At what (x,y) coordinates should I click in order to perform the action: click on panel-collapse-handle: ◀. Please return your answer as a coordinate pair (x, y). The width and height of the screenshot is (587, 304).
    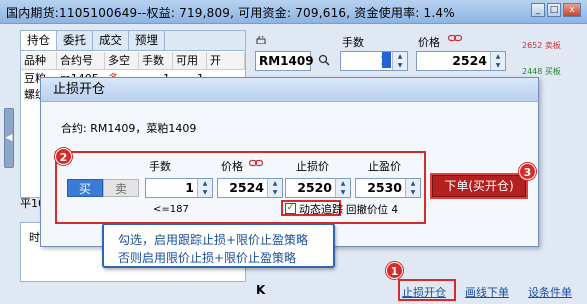
    Looking at the image, I should click on (9, 138).